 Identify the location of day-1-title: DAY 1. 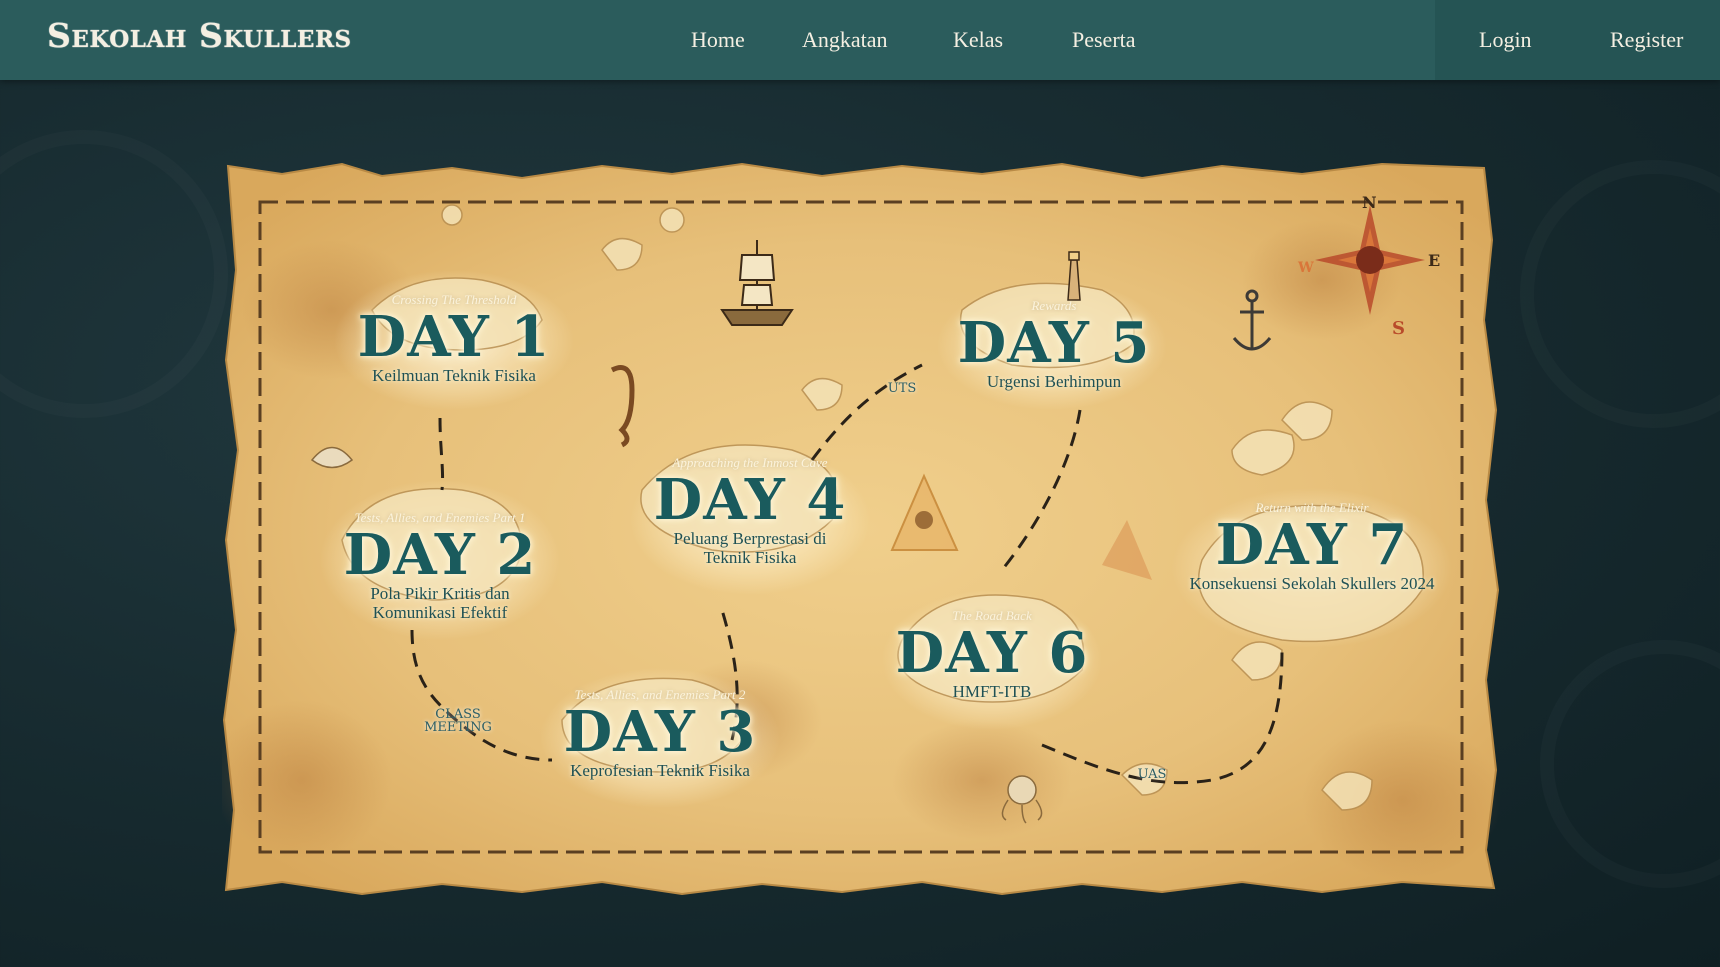
(454, 337).